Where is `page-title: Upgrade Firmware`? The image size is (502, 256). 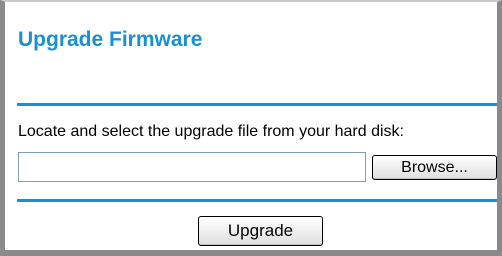 page-title: Upgrade Firmware is located at coordinates (110, 39).